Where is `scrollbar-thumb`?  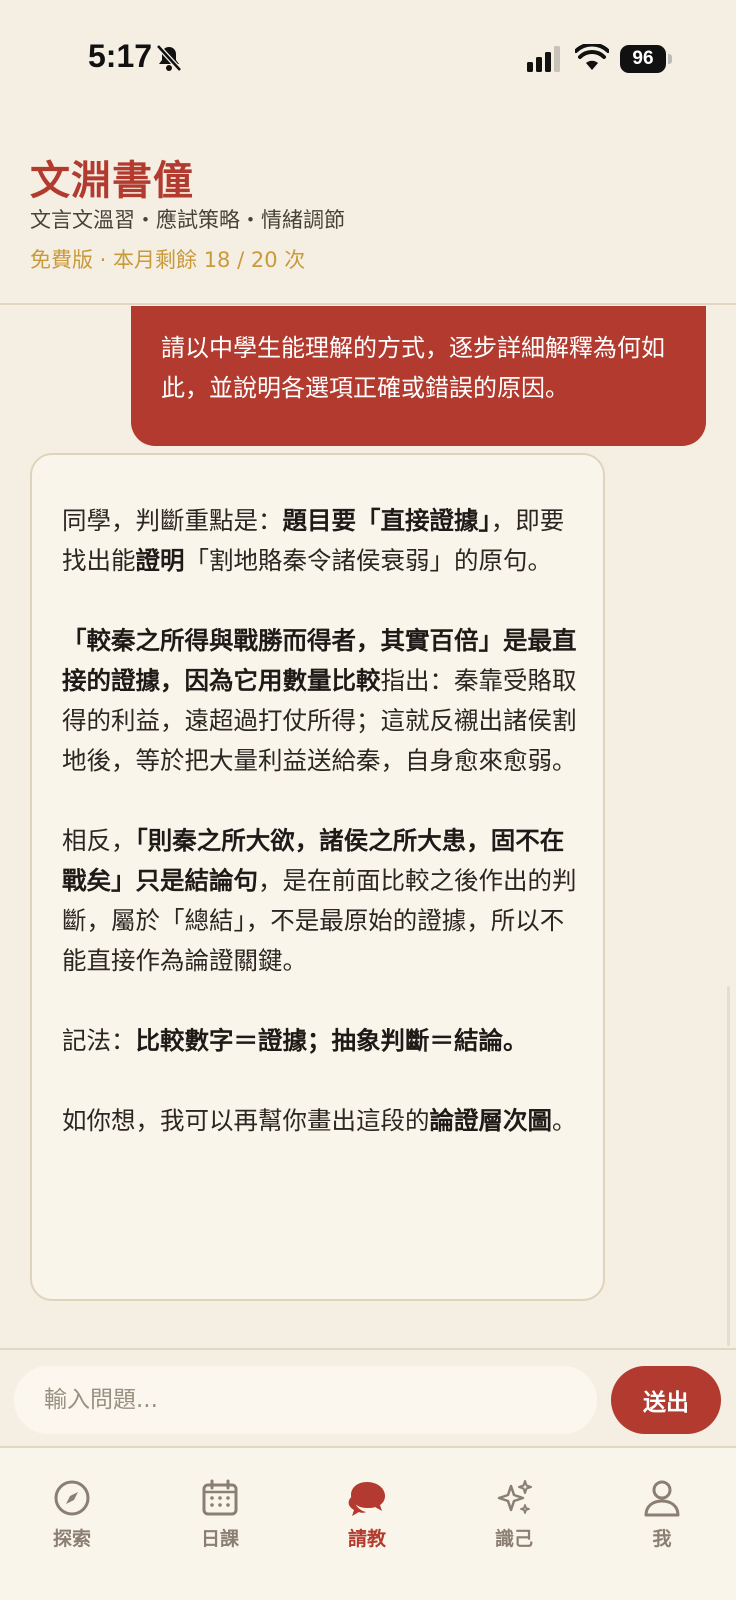 scrollbar-thumb is located at coordinates (728, 1166).